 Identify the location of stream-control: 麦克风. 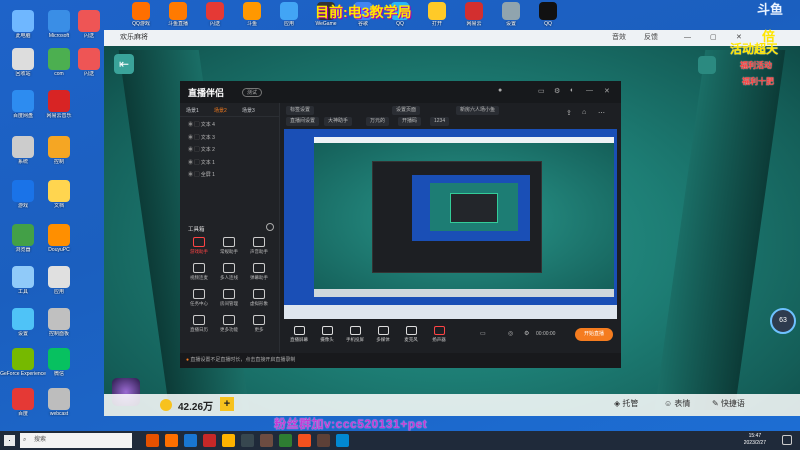
(411, 334).